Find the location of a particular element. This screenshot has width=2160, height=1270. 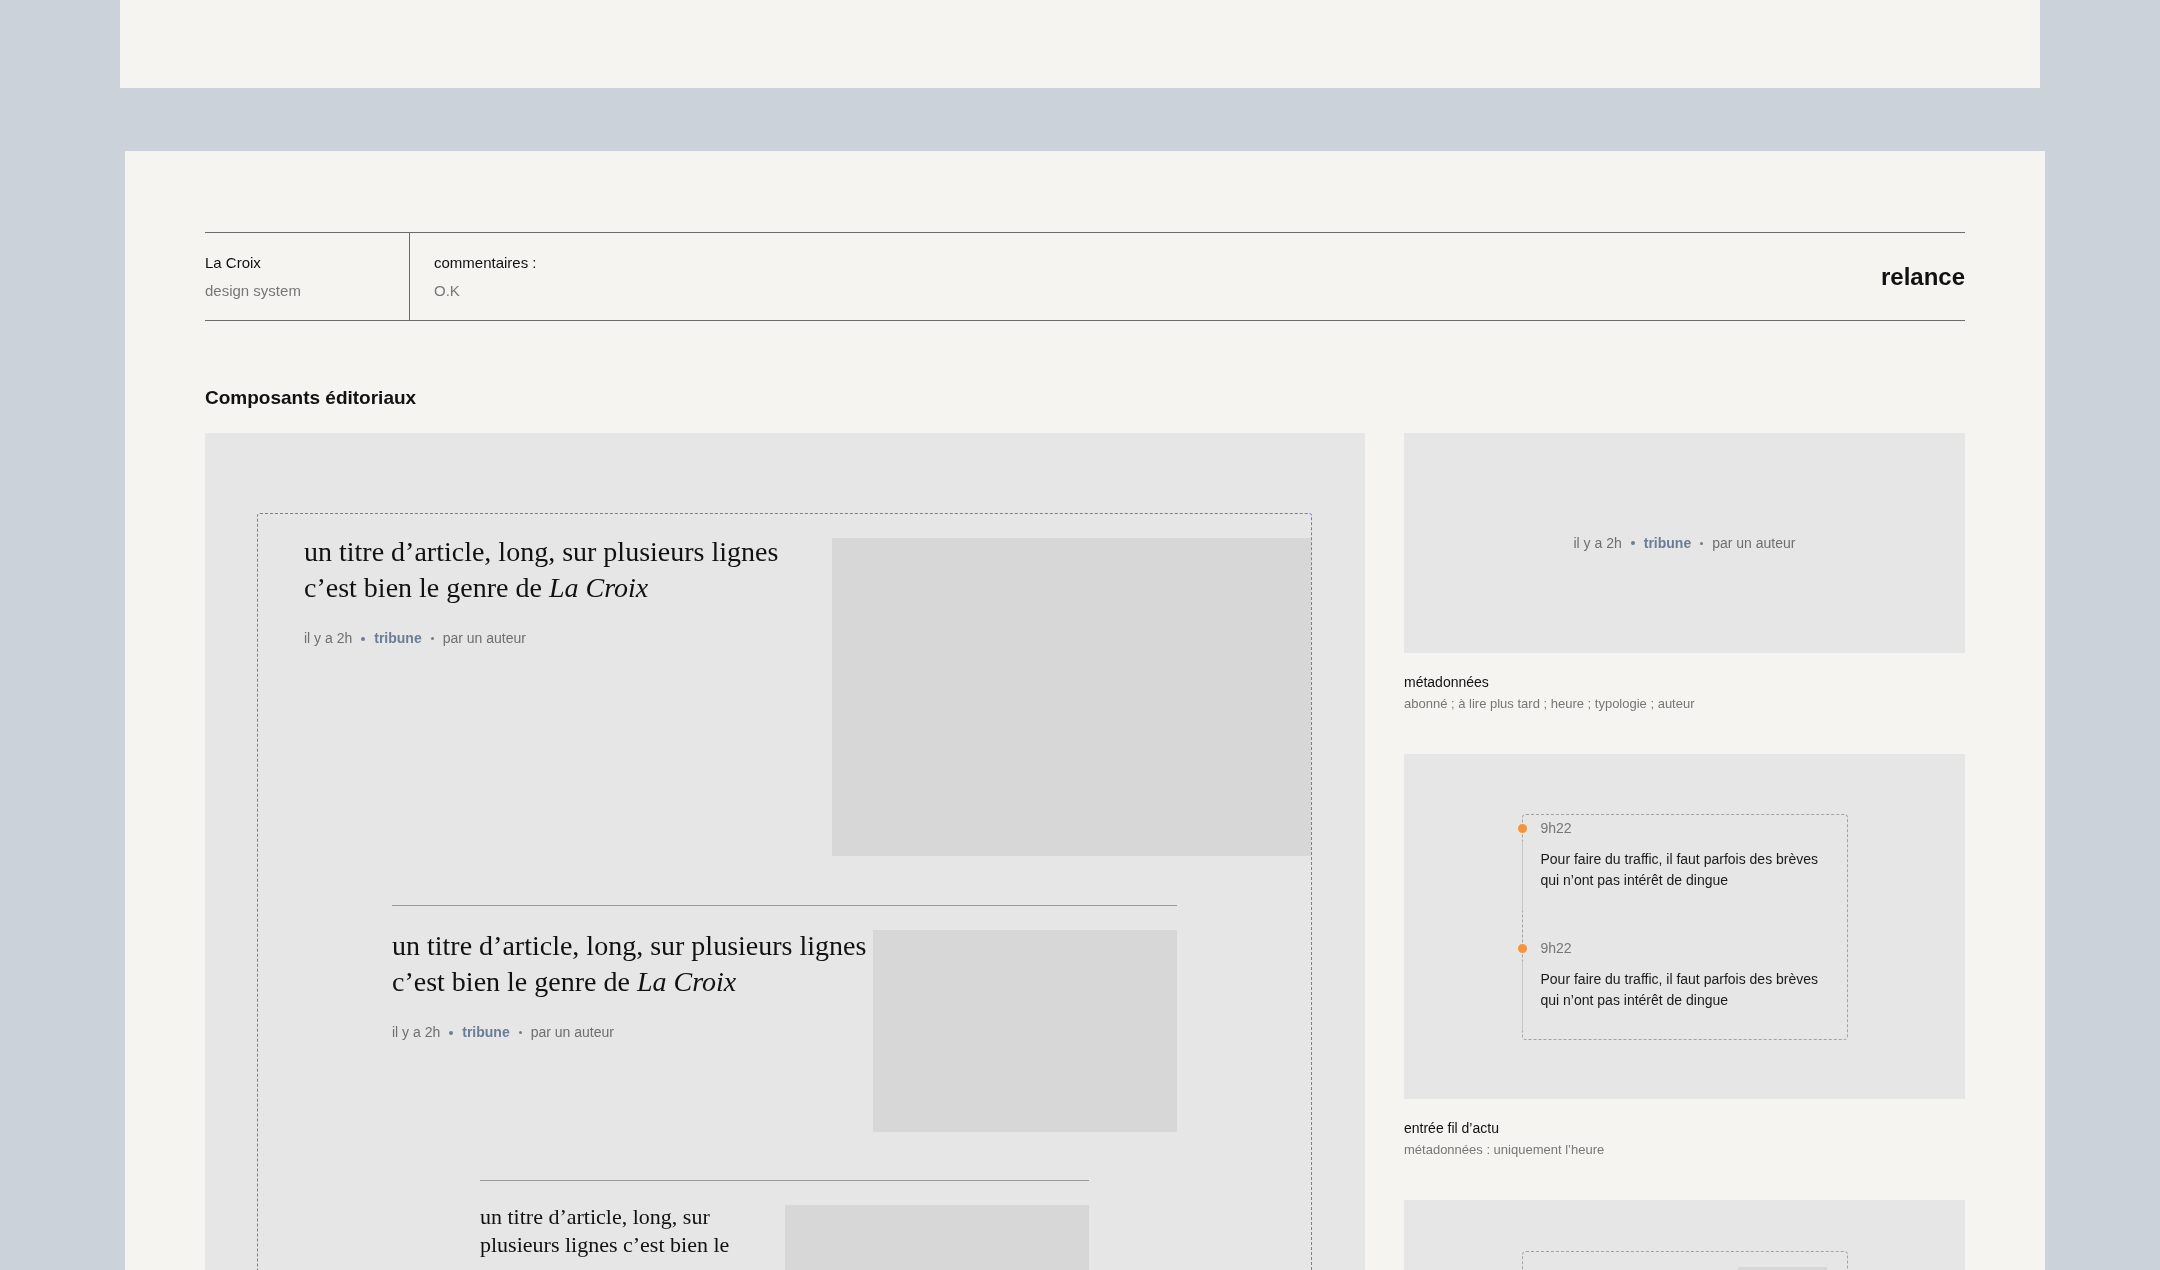

comment-value: O.K is located at coordinates (447, 291).